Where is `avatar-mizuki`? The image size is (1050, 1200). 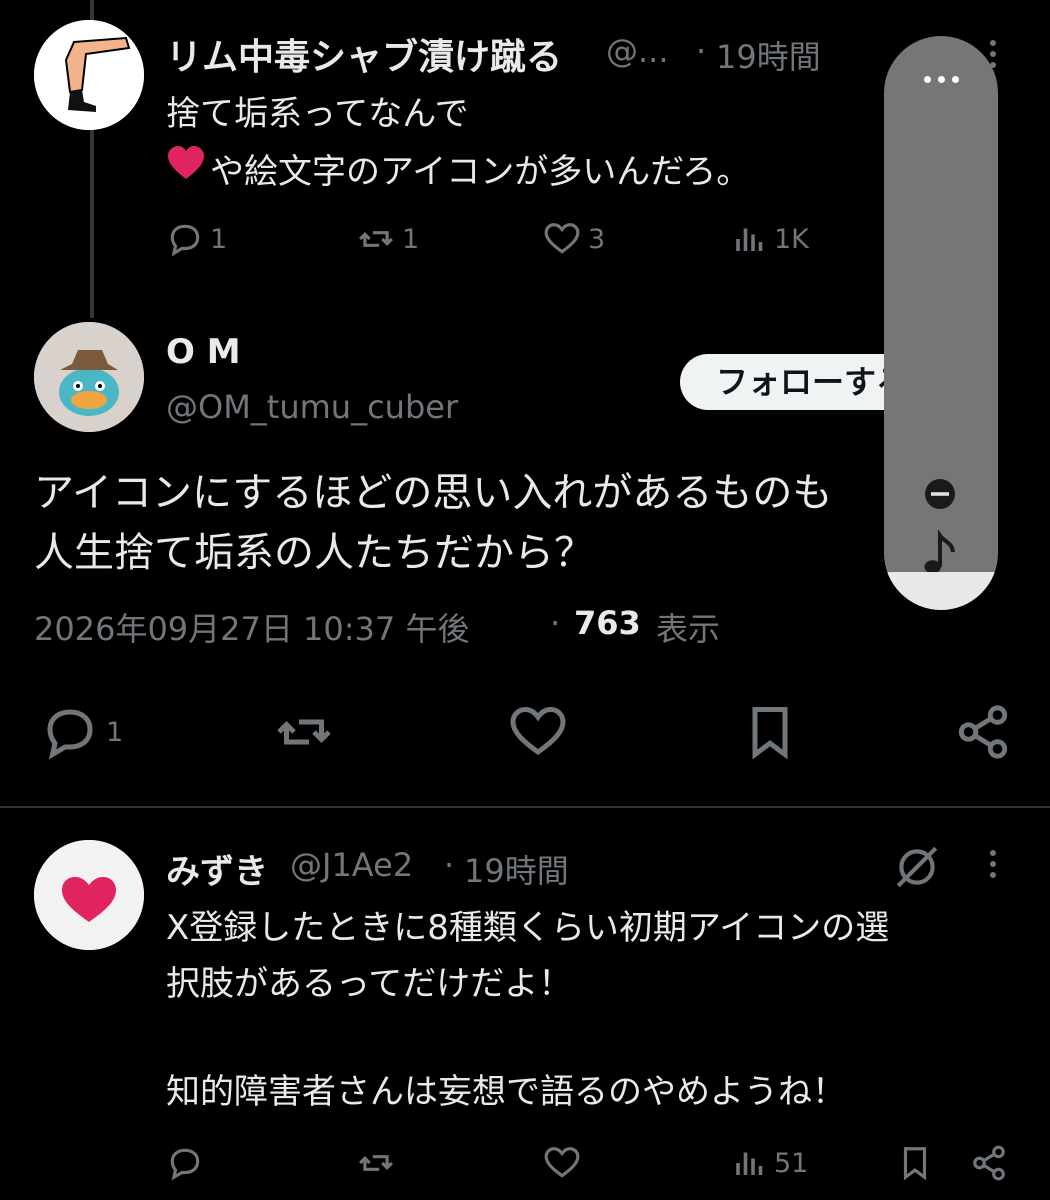
avatar-mizuki is located at coordinates (89, 895).